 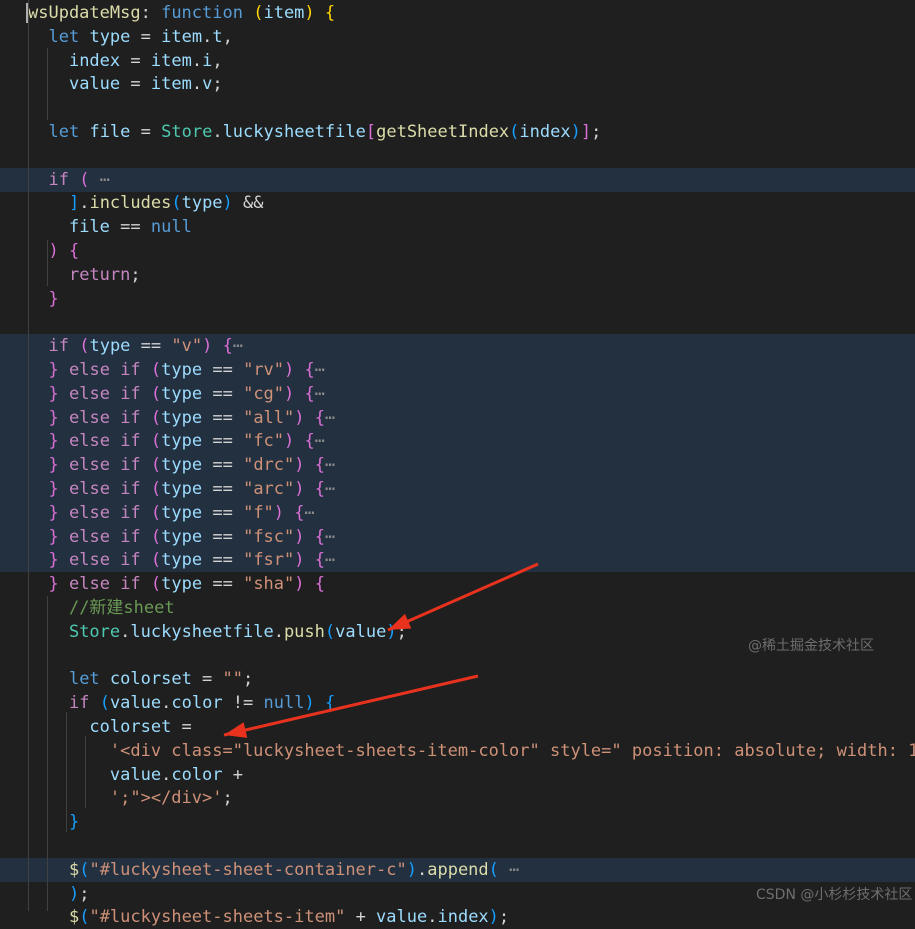 I want to click on code-line: } else if (type == "arc") {⋯, so click(x=457, y=489).